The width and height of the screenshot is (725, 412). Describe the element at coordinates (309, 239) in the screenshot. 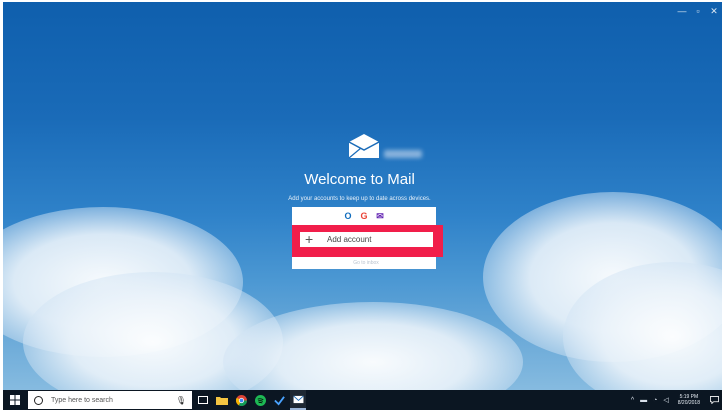

I see `plus-icon: +` at that location.